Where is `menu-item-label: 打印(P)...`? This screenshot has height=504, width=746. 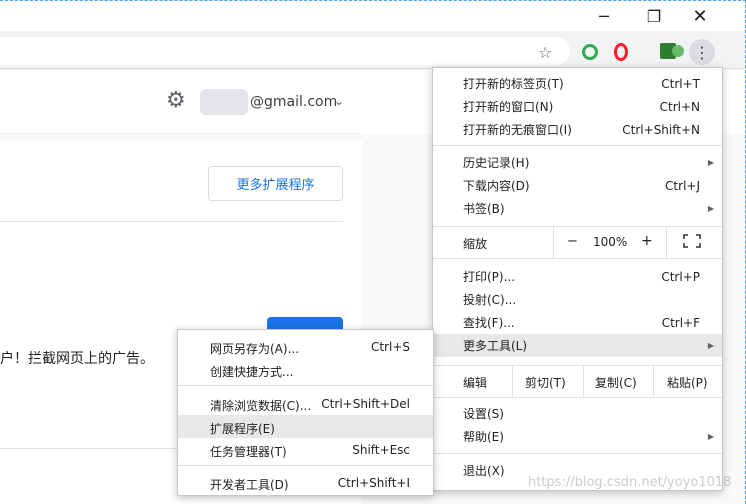
menu-item-label: 打印(P)... is located at coordinates (489, 277).